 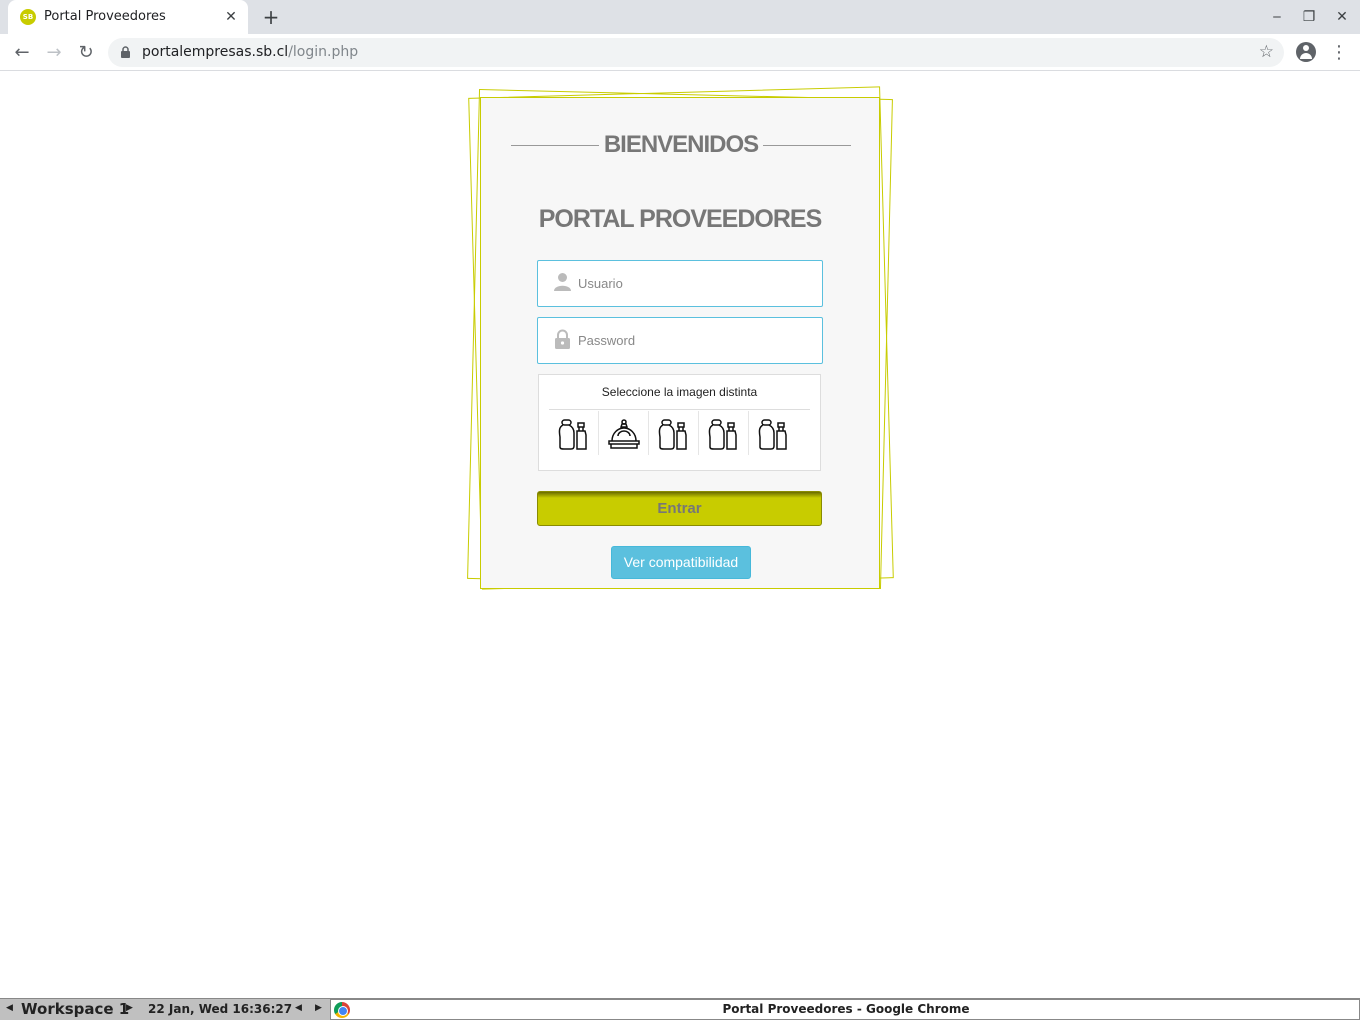 I want to click on minimize-button: ‒, so click(x=1277, y=17).